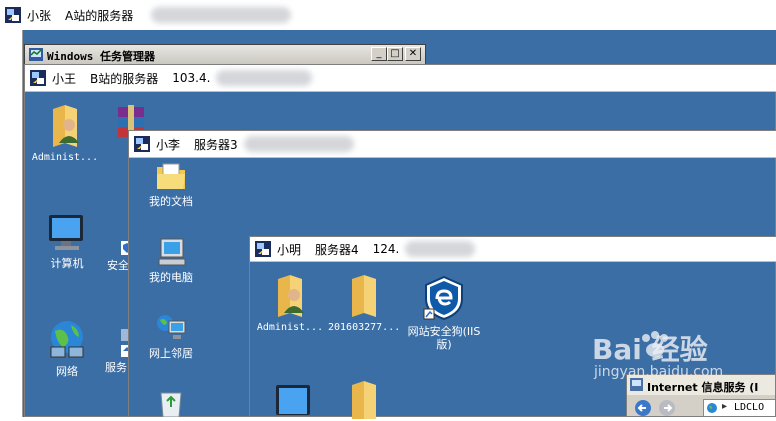 The image size is (776, 421). What do you see at coordinates (101, 56) in the screenshot?
I see `task-manager-title: Windows 任务管理器` at bounding box center [101, 56].